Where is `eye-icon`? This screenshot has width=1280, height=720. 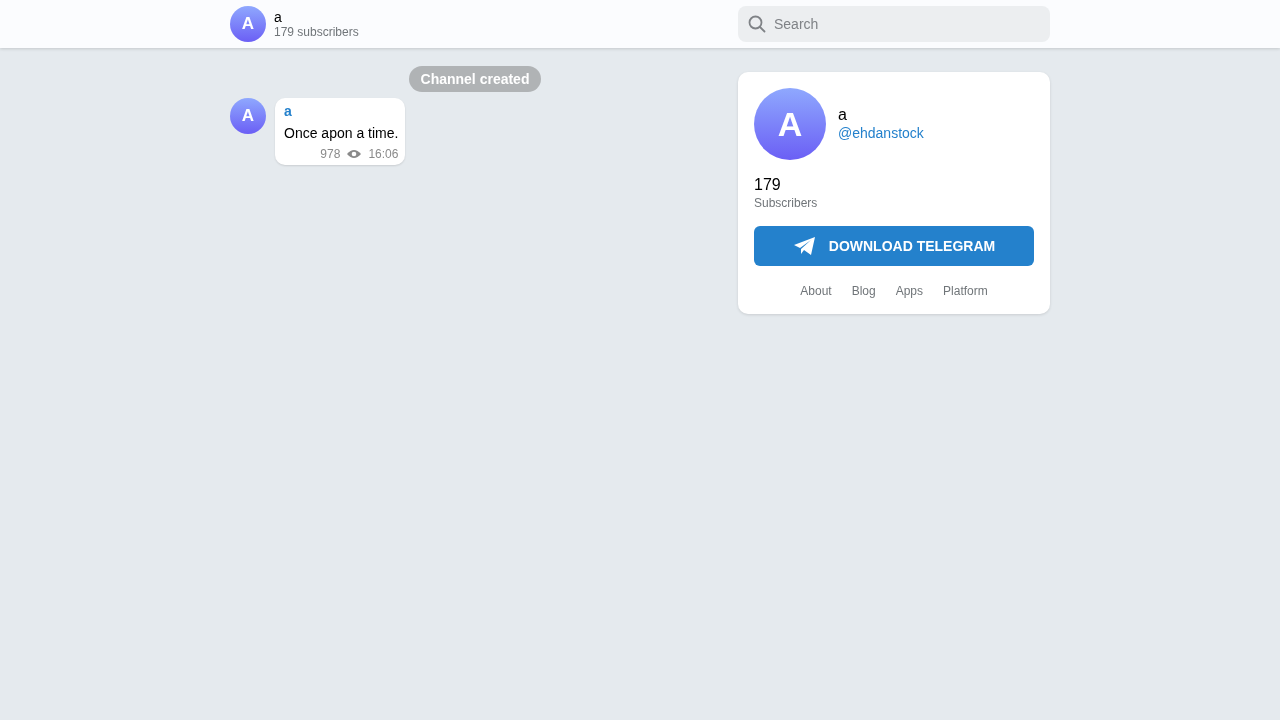
eye-icon is located at coordinates (354, 154).